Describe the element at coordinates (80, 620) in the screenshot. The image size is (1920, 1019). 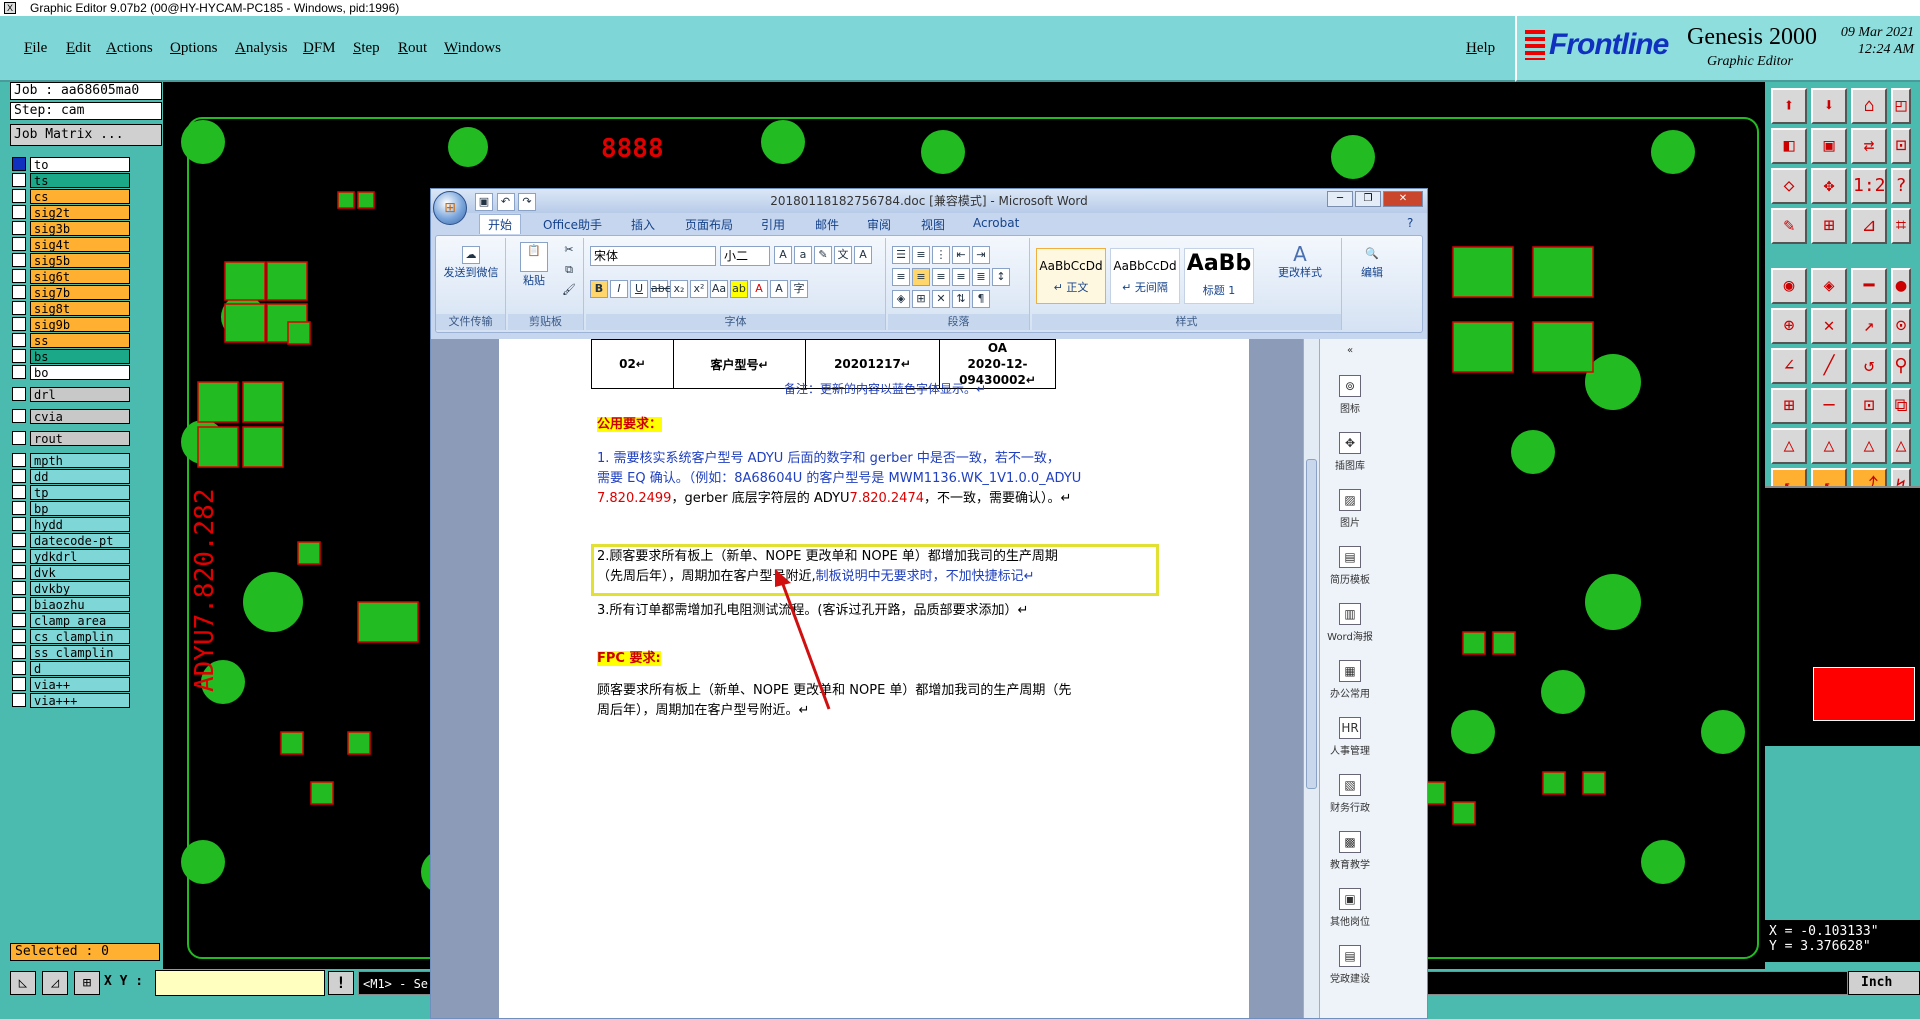
I see `layer-name: clamp_area` at that location.